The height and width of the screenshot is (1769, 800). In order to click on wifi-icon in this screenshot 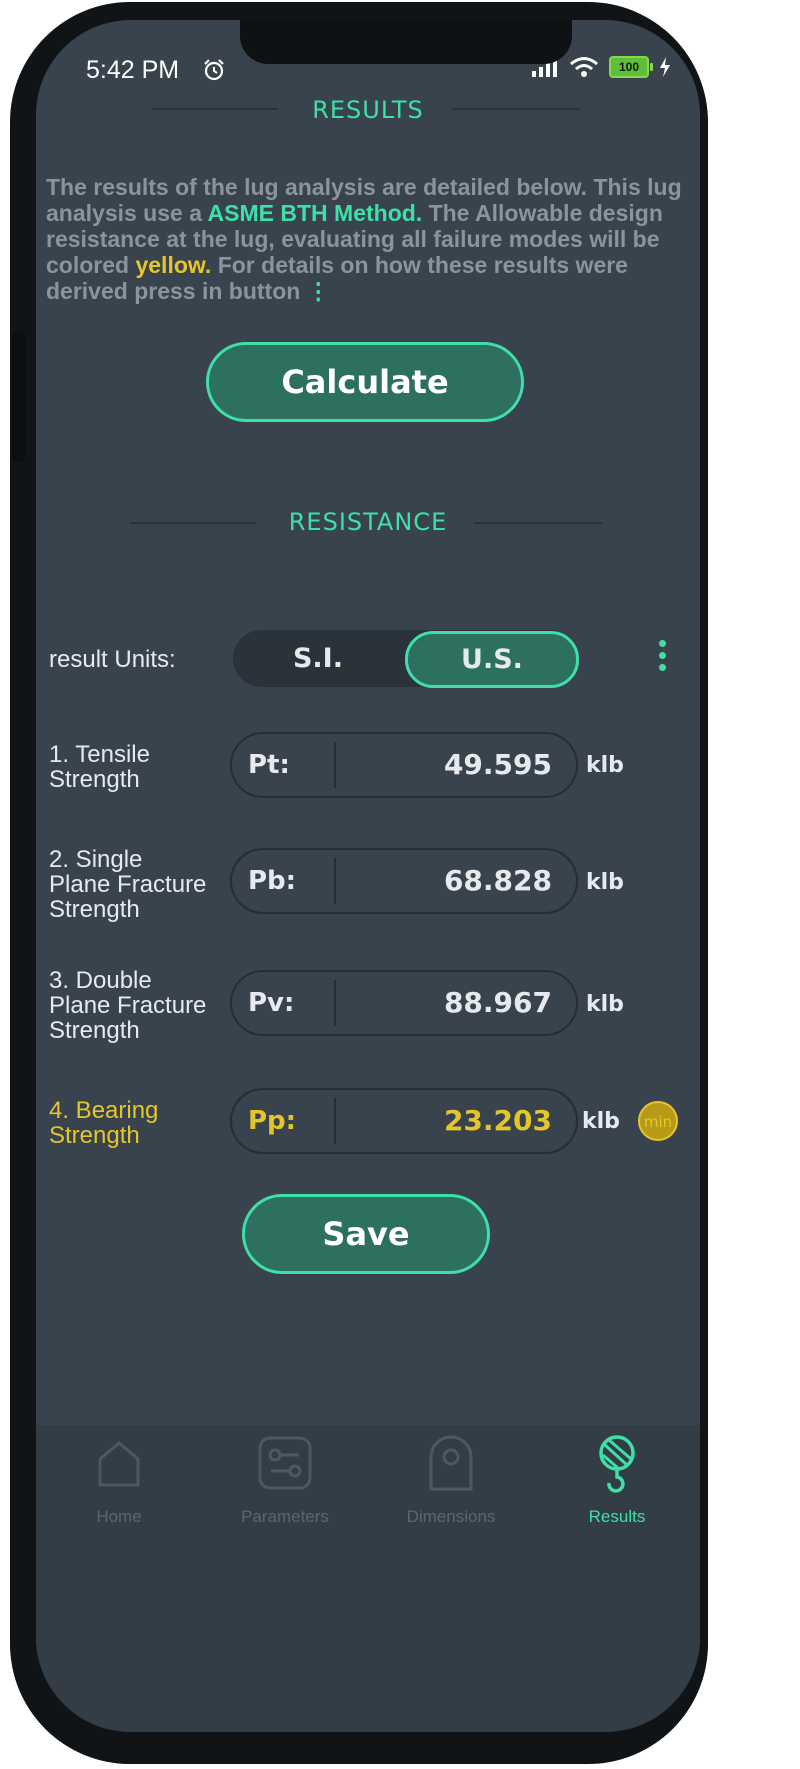, I will do `click(584, 67)`.